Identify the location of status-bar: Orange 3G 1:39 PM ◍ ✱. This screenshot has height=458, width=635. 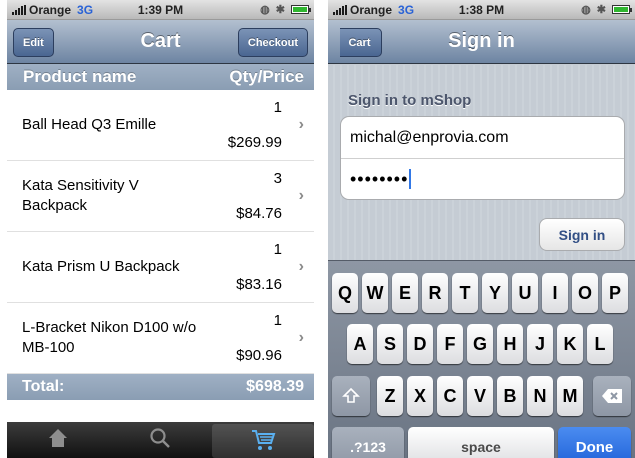
(160, 10).